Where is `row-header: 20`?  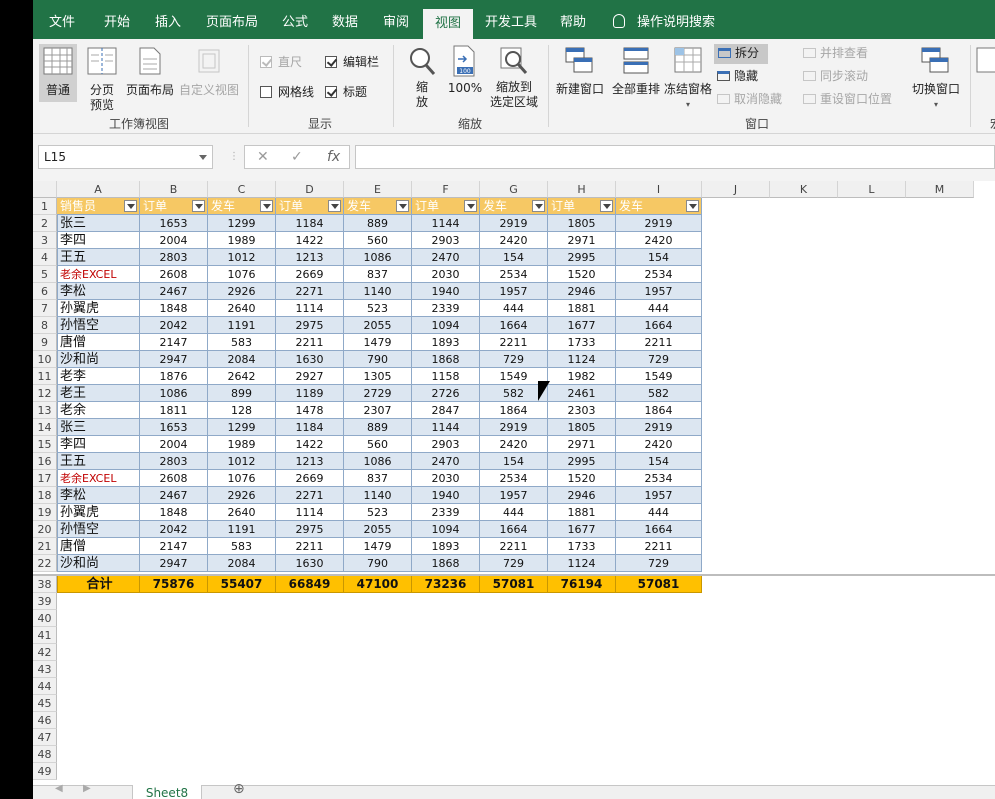 row-header: 20 is located at coordinates (45, 529).